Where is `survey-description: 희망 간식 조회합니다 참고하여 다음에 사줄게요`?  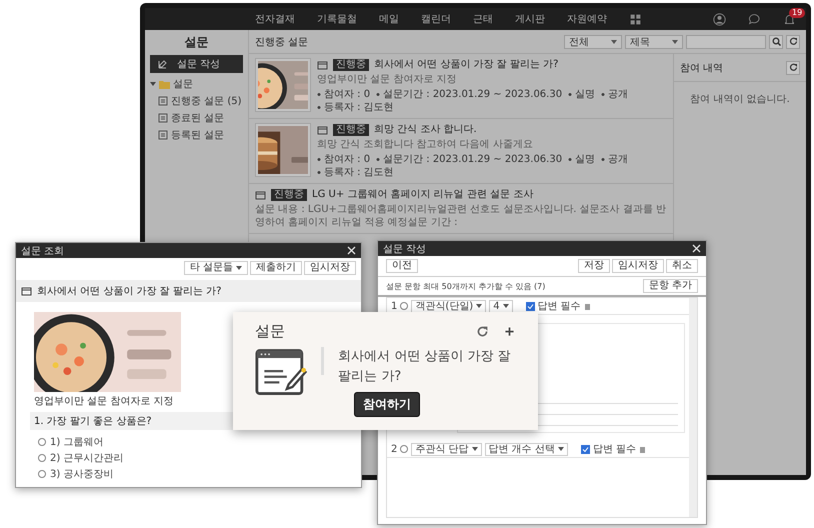
survey-description: 희망 간식 조회합니다 참고하여 다음에 사줄게요 is located at coordinates (425, 144).